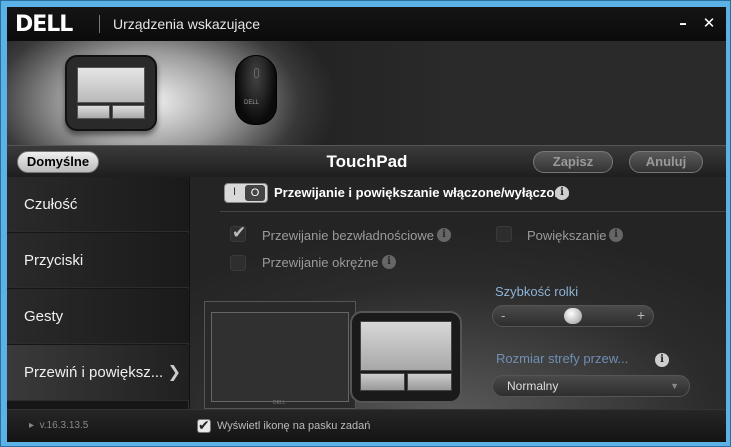 The width and height of the screenshot is (731, 447). Describe the element at coordinates (279, 403) in the screenshot. I see `preview-brand: DELL` at that location.